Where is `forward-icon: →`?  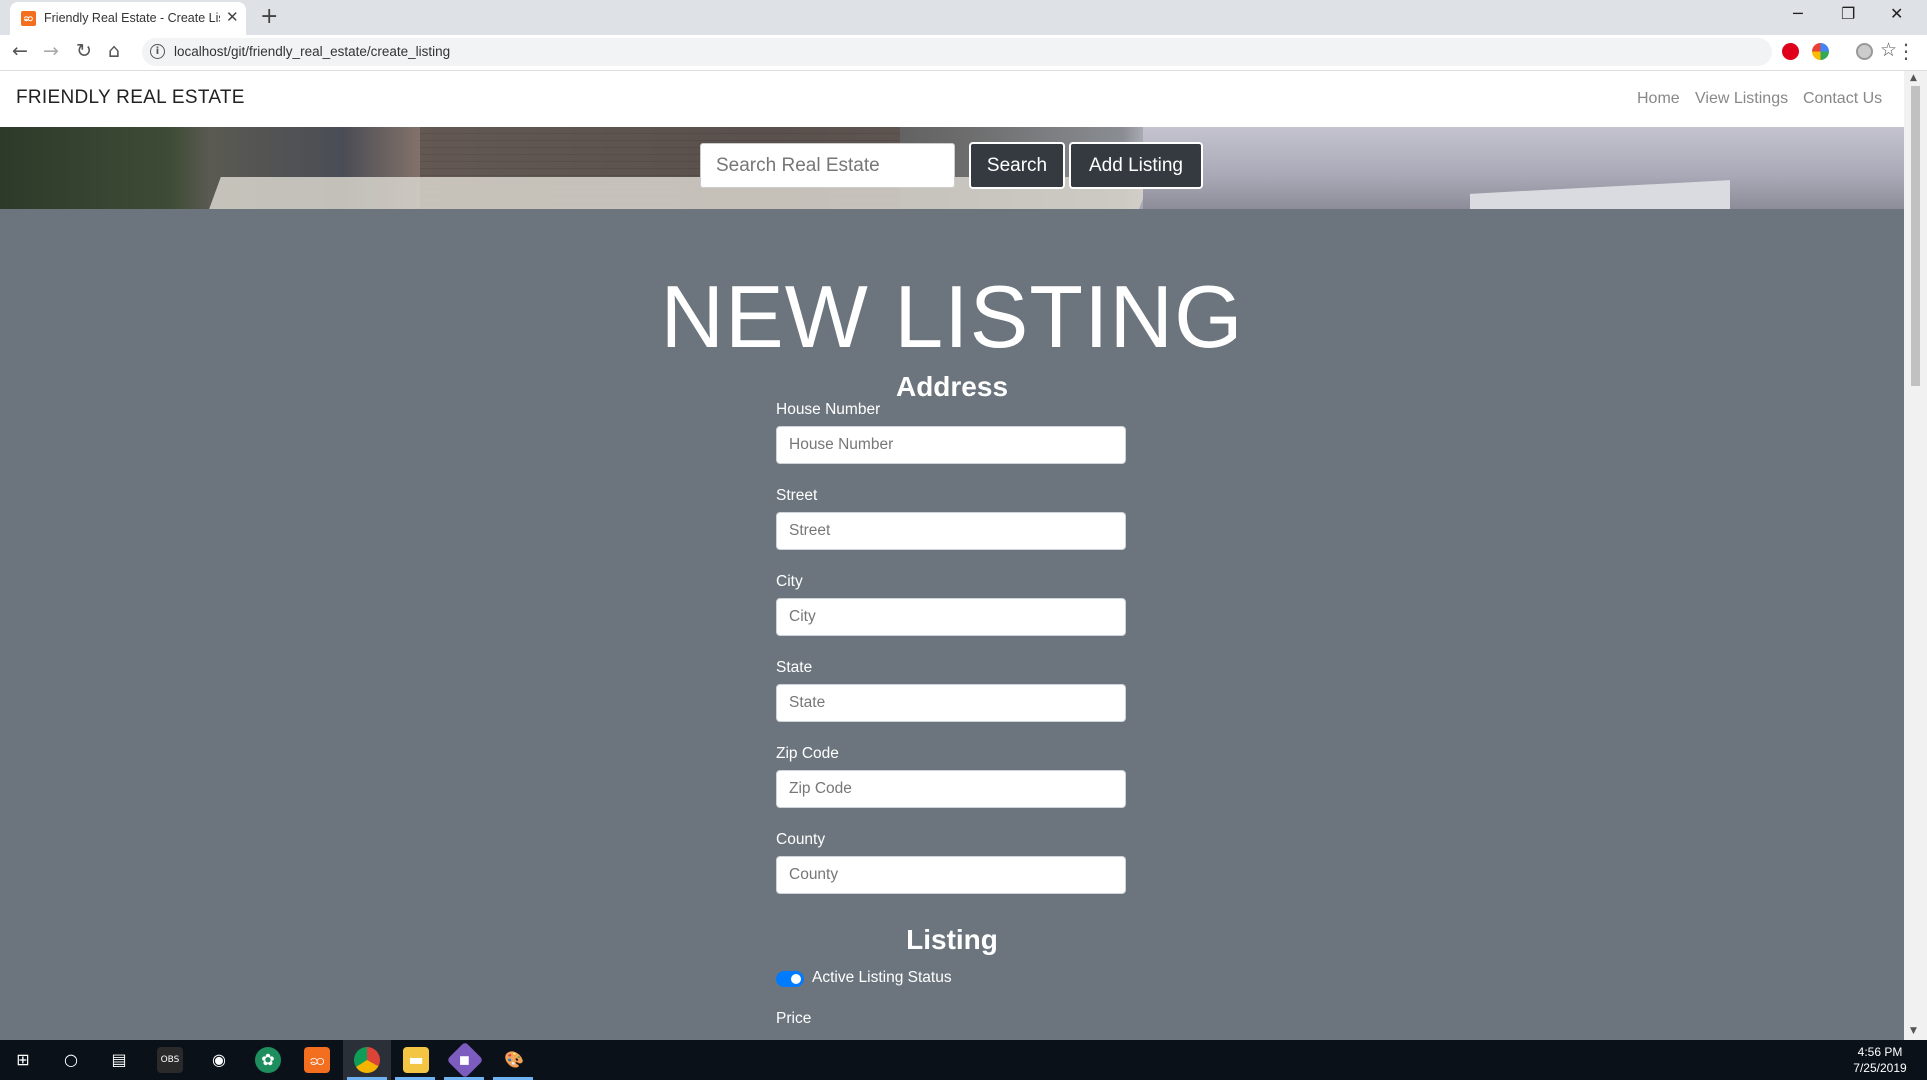
forward-icon: → is located at coordinates (51, 51).